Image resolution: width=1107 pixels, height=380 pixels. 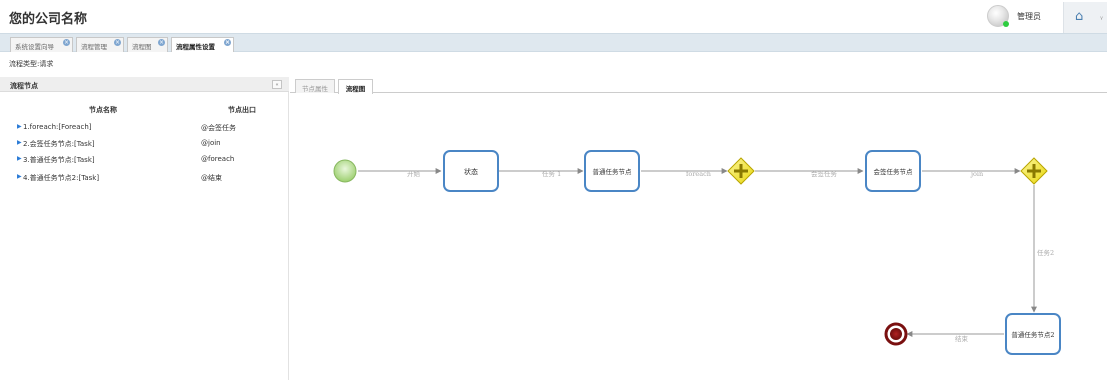 What do you see at coordinates (1029, 16) in the screenshot?
I see `username-link: 管理员` at bounding box center [1029, 16].